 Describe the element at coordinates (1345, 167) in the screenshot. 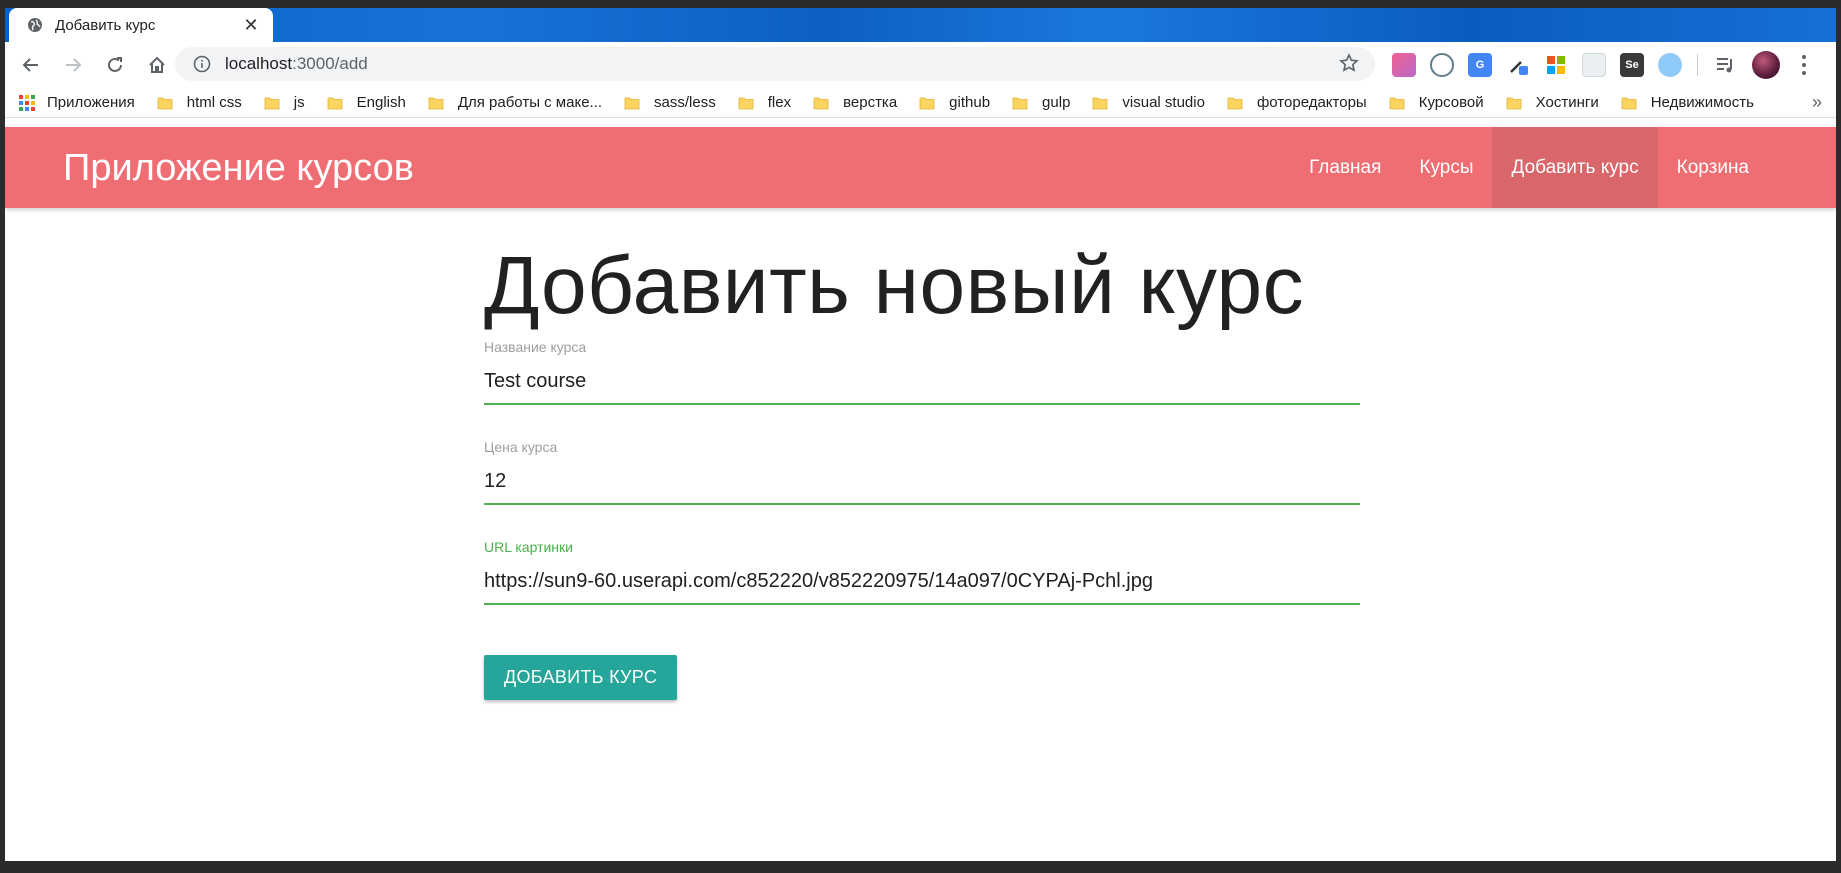

I see `nav-link-home: Главная` at that location.